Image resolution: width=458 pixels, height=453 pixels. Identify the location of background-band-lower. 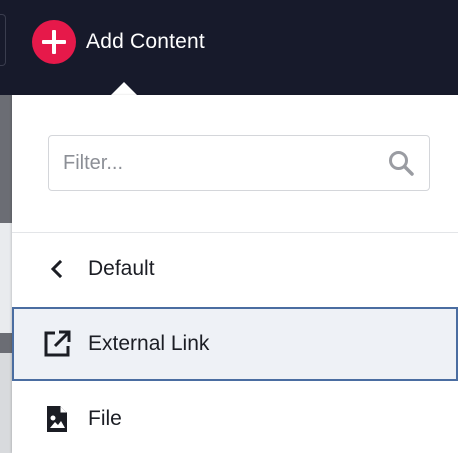
(6, 403).